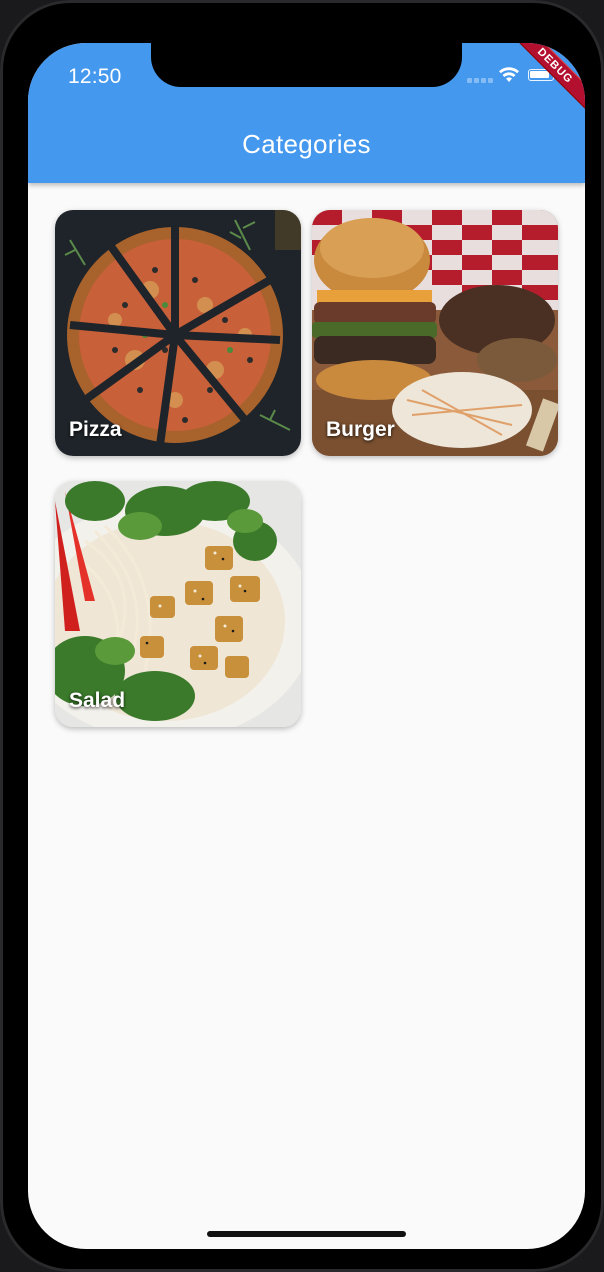  I want to click on category-card-pizza: Pizza, so click(178, 333).